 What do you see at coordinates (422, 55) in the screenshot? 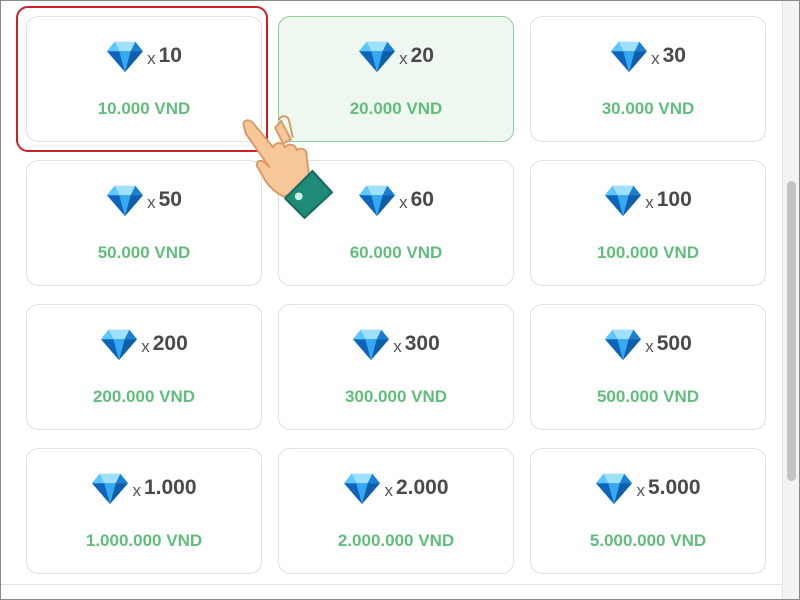
I see `diamond-quantity: 20` at bounding box center [422, 55].